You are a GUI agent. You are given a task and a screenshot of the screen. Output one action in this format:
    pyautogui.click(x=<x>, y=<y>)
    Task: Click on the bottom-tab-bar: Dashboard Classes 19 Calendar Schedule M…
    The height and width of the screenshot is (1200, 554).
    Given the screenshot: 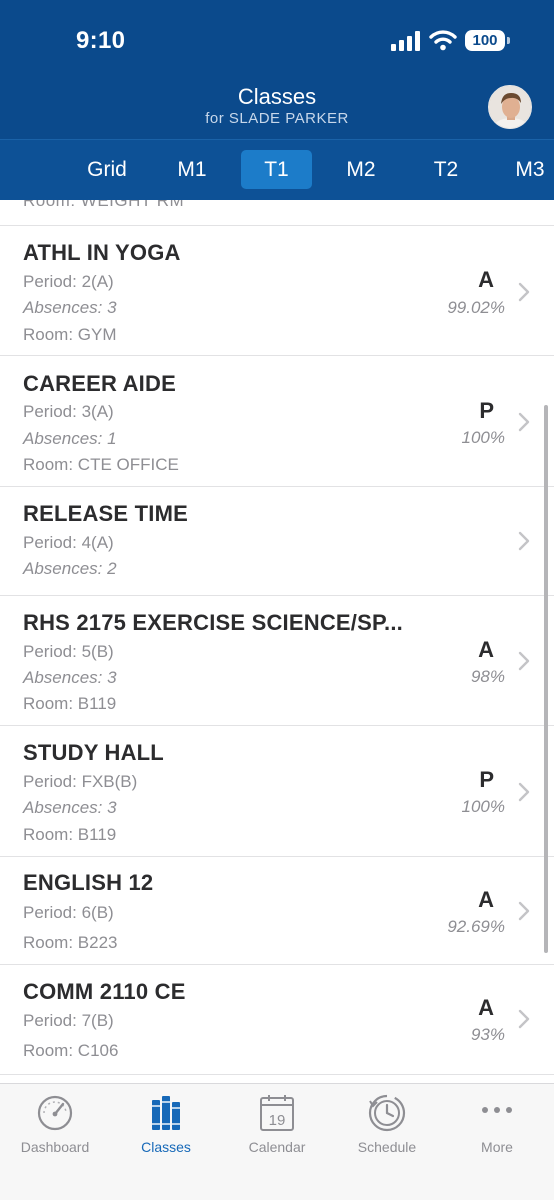 What is the action you would take?
    pyautogui.click(x=277, y=1141)
    